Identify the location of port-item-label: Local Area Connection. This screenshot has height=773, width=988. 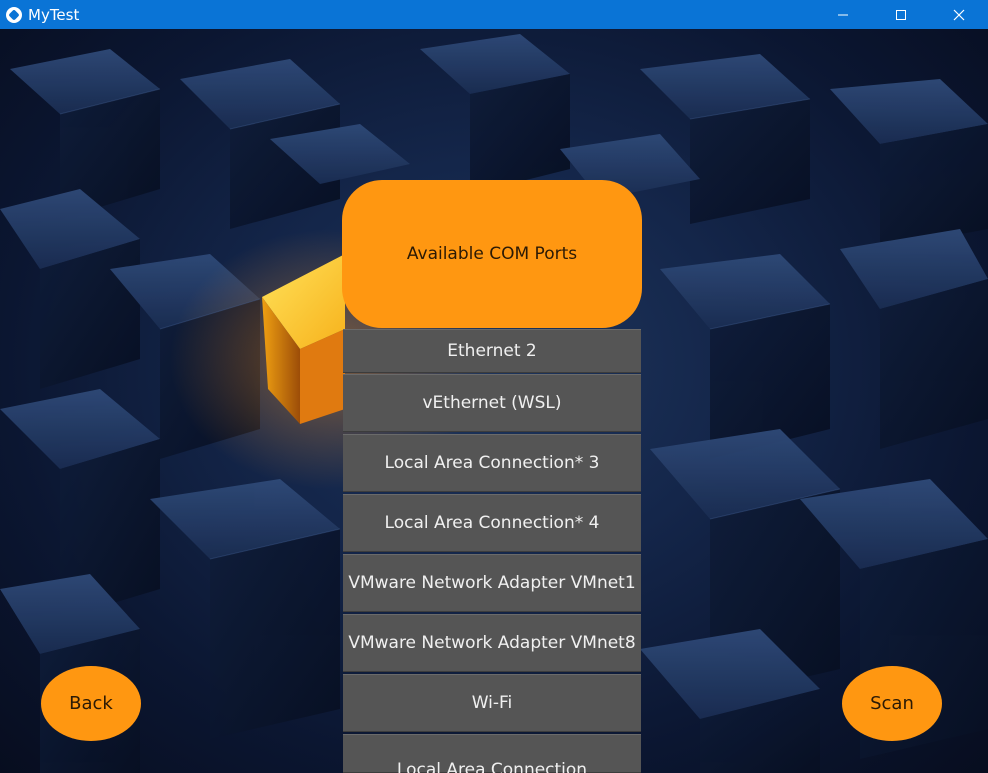
(492, 766).